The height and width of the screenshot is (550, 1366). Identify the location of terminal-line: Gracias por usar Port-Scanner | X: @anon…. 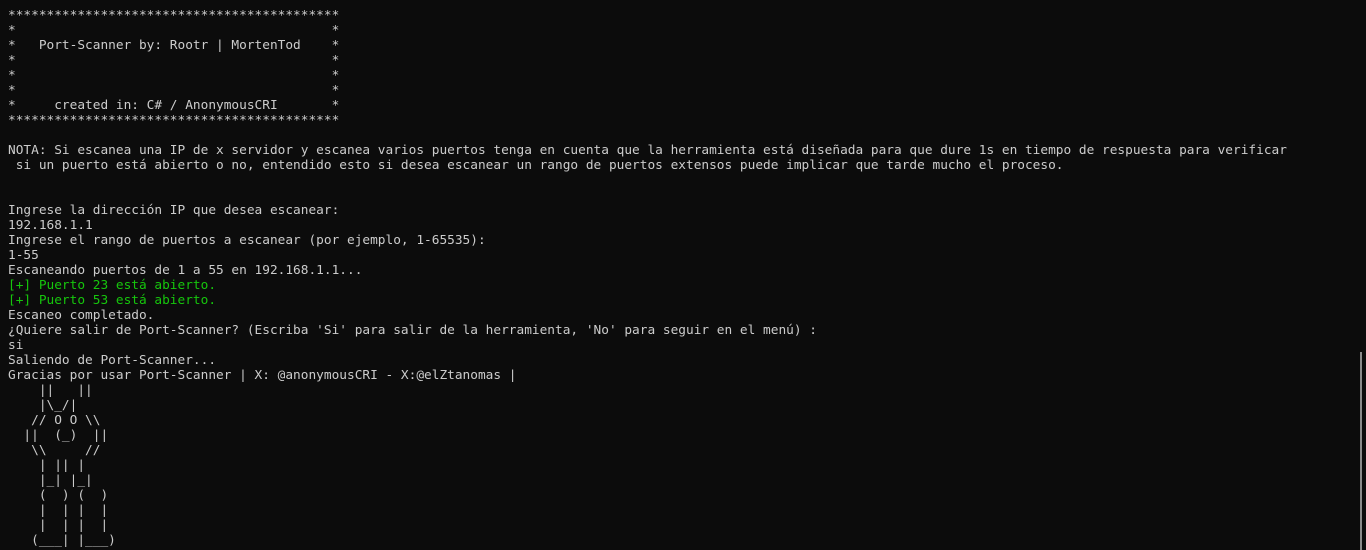
(262, 375).